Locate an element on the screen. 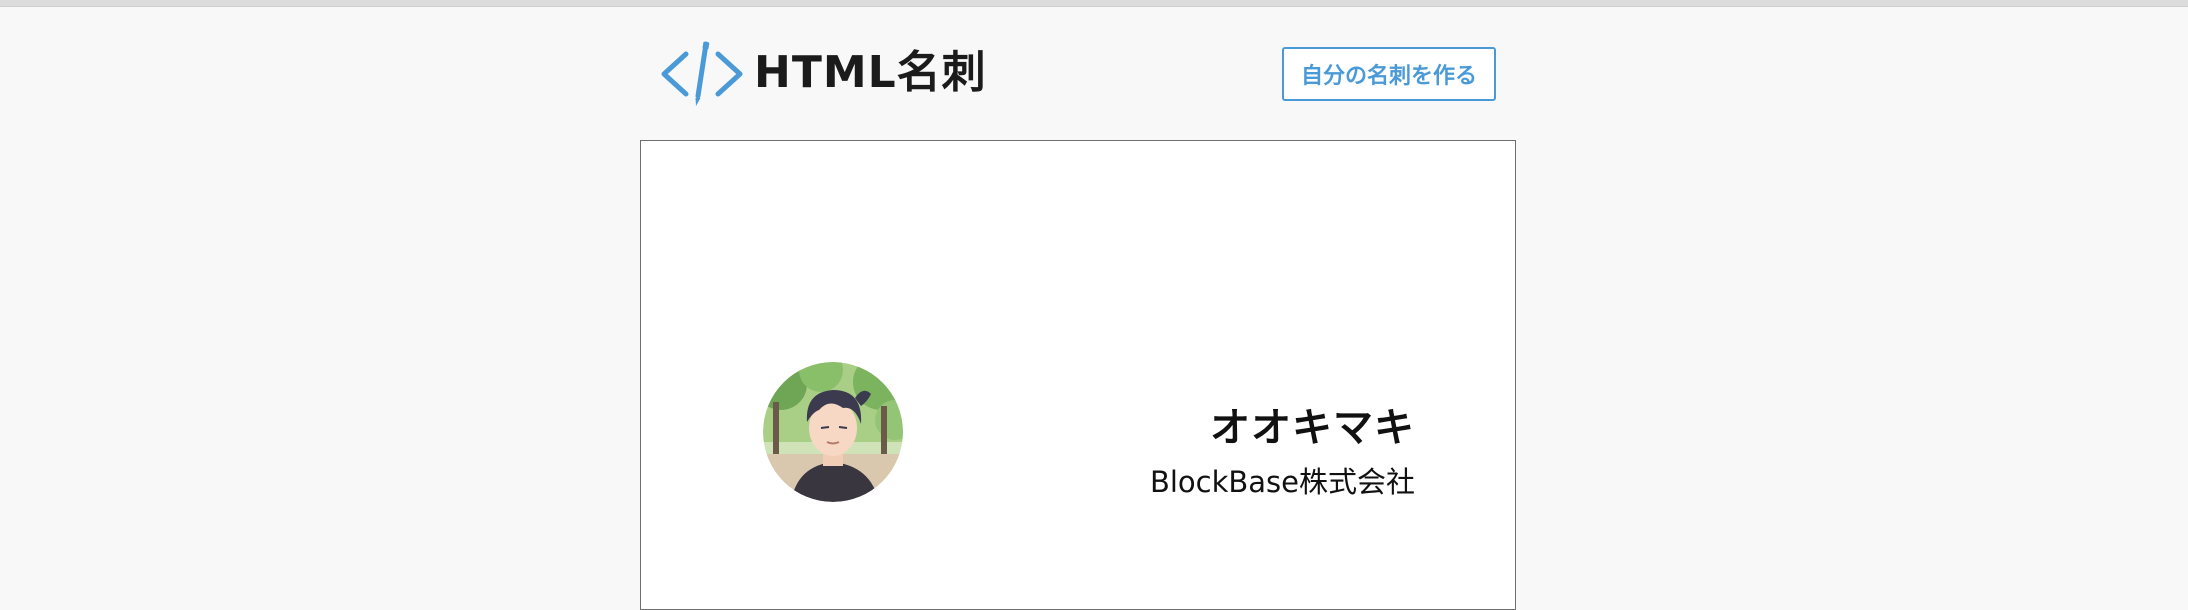 This screenshot has height=610, width=2188. company-name: BlockBase株式会社 is located at coordinates (1282, 482).